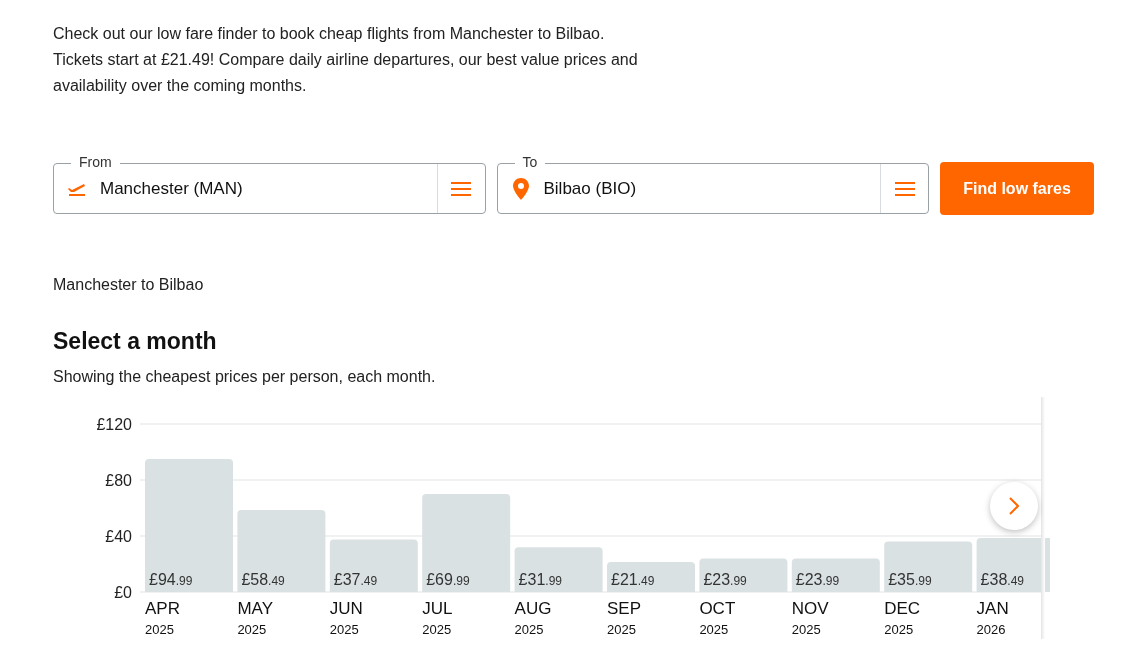 The width and height of the screenshot is (1139, 668). Describe the element at coordinates (540, 579) in the screenshot. I see `price-label: £31.99` at that location.